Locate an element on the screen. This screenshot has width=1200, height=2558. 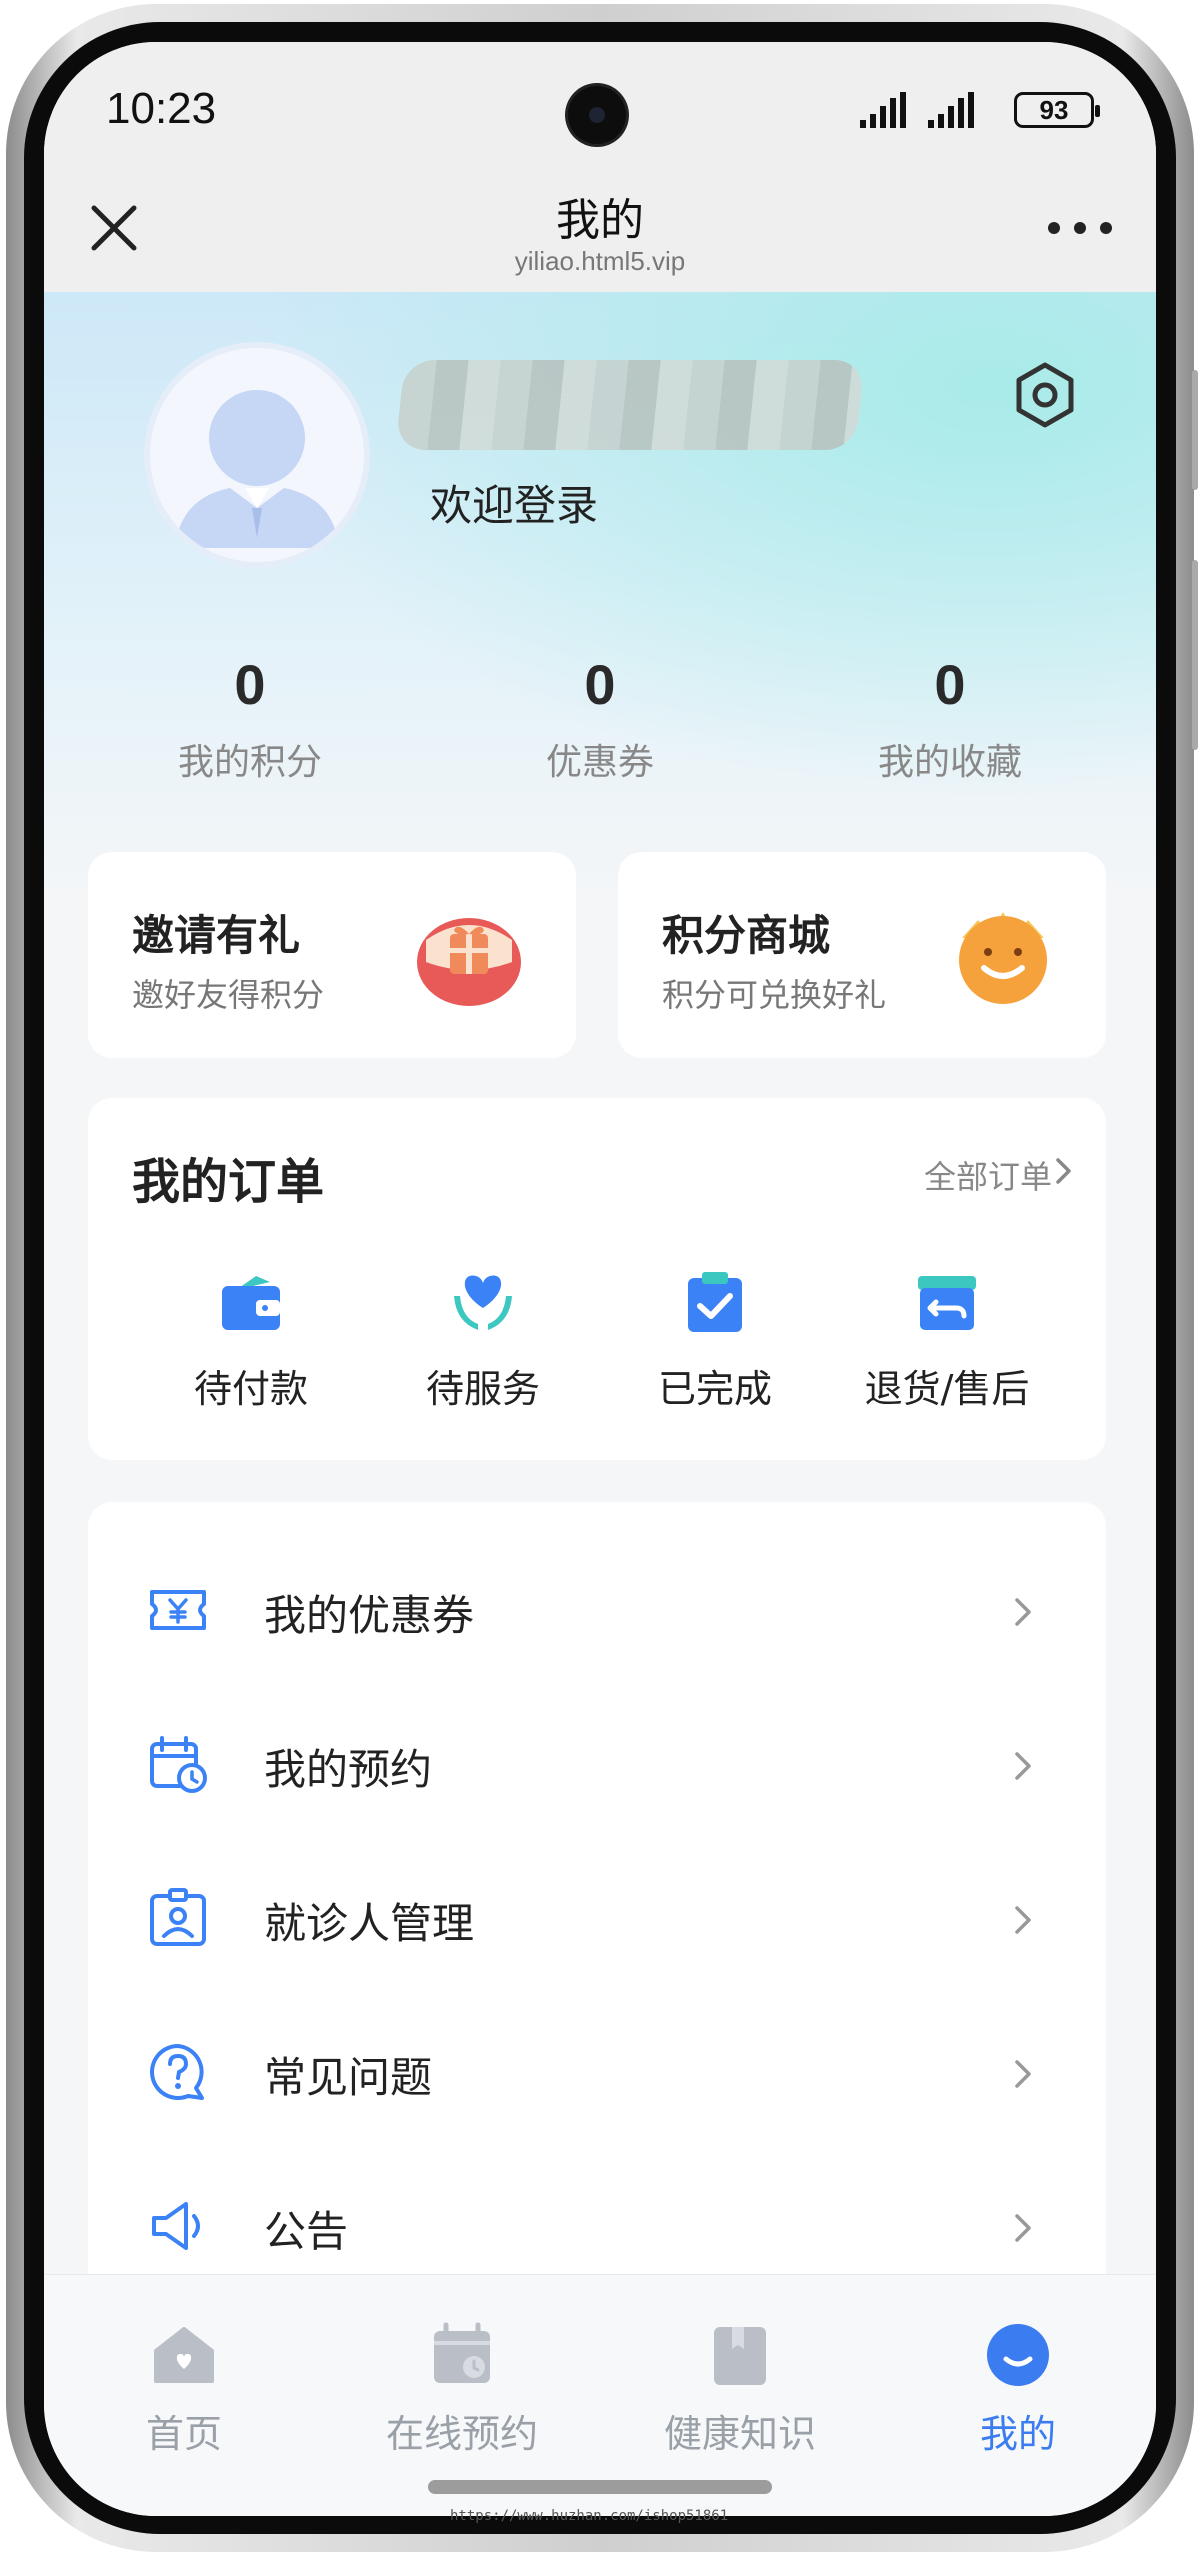
orders-card: 我的订单 全部订单 待付款 待服务 已完成 退货/售后 is located at coordinates (597, 1279).